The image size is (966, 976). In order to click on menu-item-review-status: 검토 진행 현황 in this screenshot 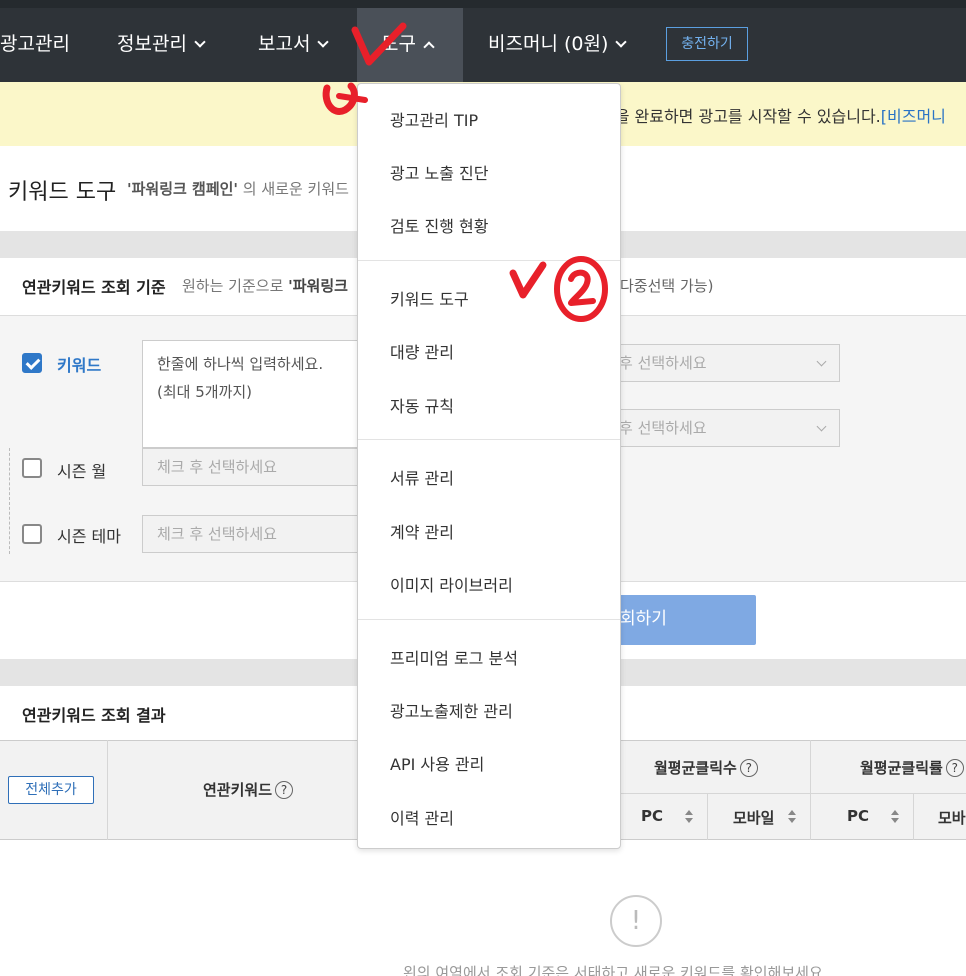, I will do `click(439, 225)`.